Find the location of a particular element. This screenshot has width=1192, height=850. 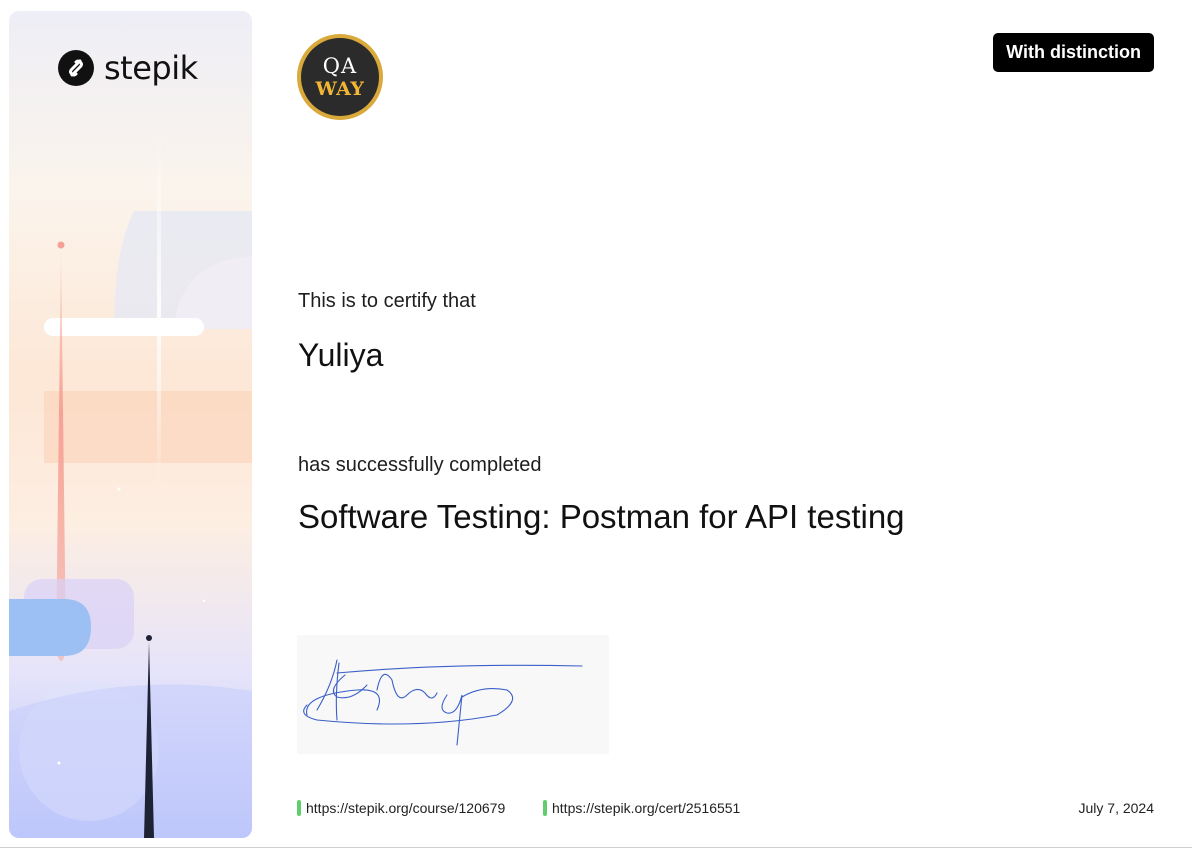

bottom-divider is located at coordinates (596, 847).